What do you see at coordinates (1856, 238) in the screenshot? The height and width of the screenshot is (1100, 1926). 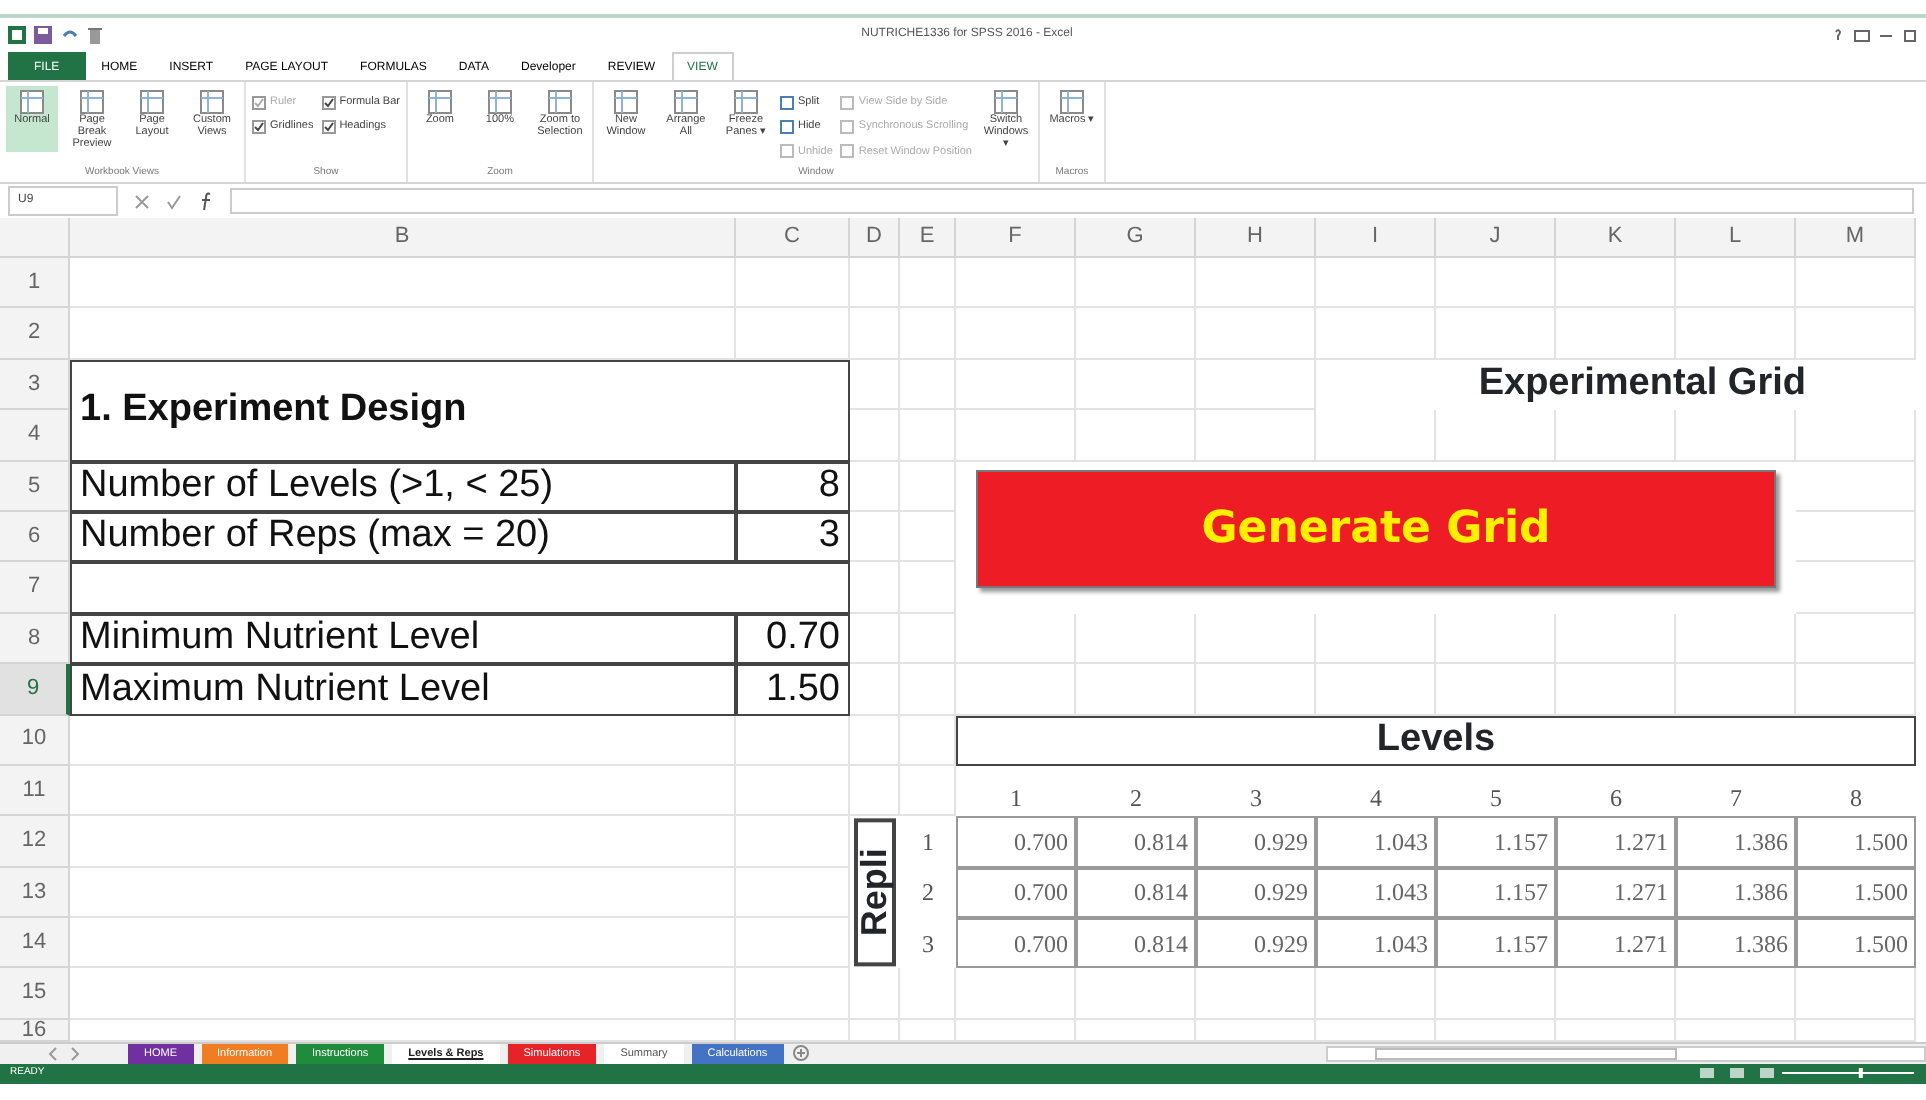 I see `column-header: M` at bounding box center [1856, 238].